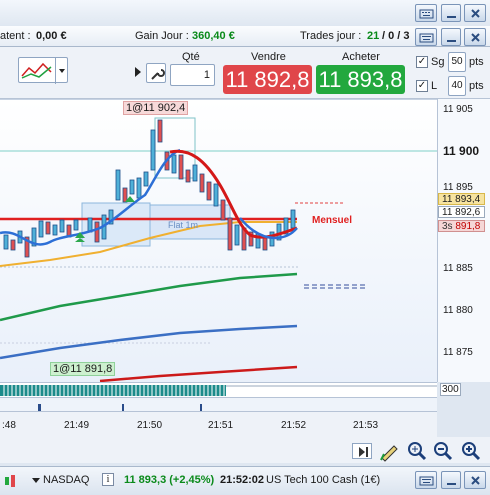 The width and height of the screenshot is (490, 495). Describe the element at coordinates (213, 36) in the screenshot. I see `gain-value: 360,40 €` at that location.